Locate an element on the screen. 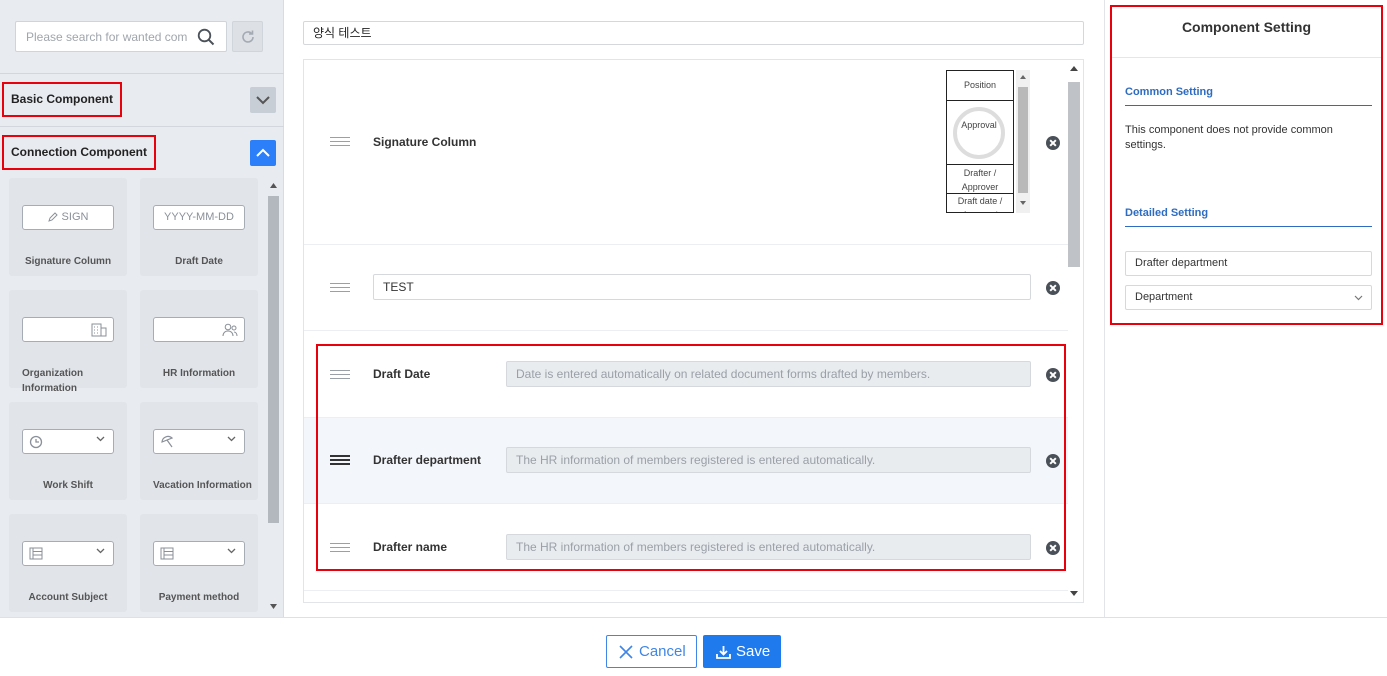 The height and width of the screenshot is (676, 1387). component-card-payment-method: Payment method is located at coordinates (199, 563).